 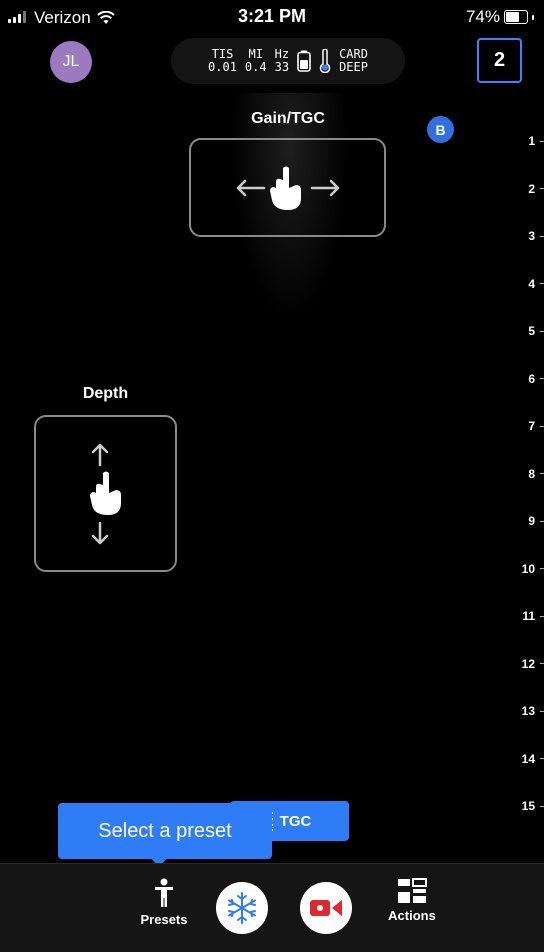 What do you see at coordinates (516, 17) in the screenshot?
I see `battery-icon` at bounding box center [516, 17].